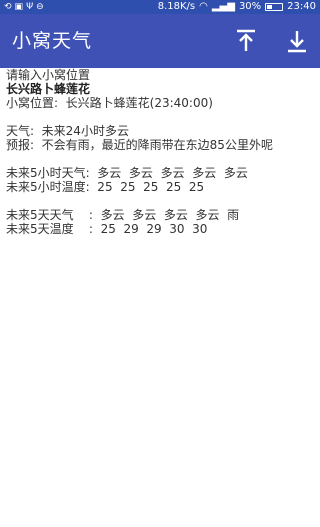 The height and width of the screenshot is (527, 320). Describe the element at coordinates (203, 6) in the screenshot. I see `wifi-icon: ◠` at that location.